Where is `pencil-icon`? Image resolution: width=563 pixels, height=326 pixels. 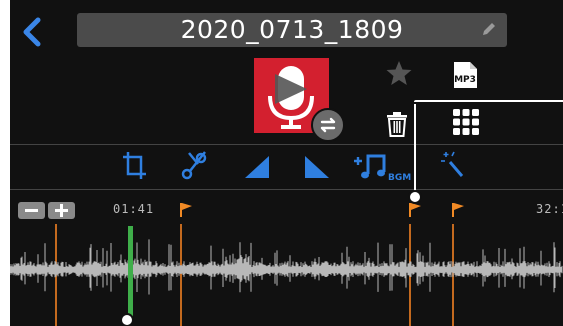 pencil-icon is located at coordinates (489, 29).